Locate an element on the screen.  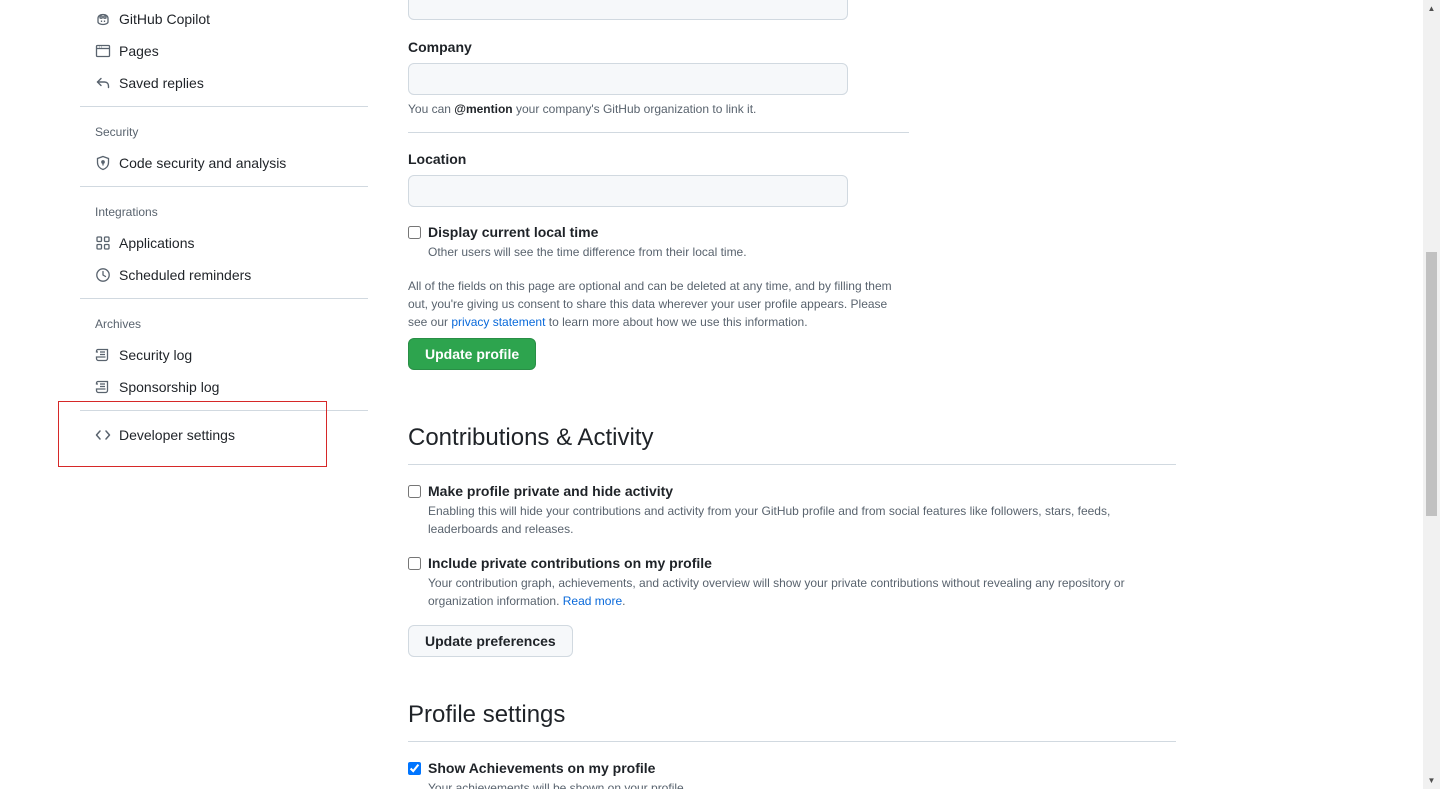
sidebar-item-saved-replies: Saved replies is located at coordinates (224, 83).